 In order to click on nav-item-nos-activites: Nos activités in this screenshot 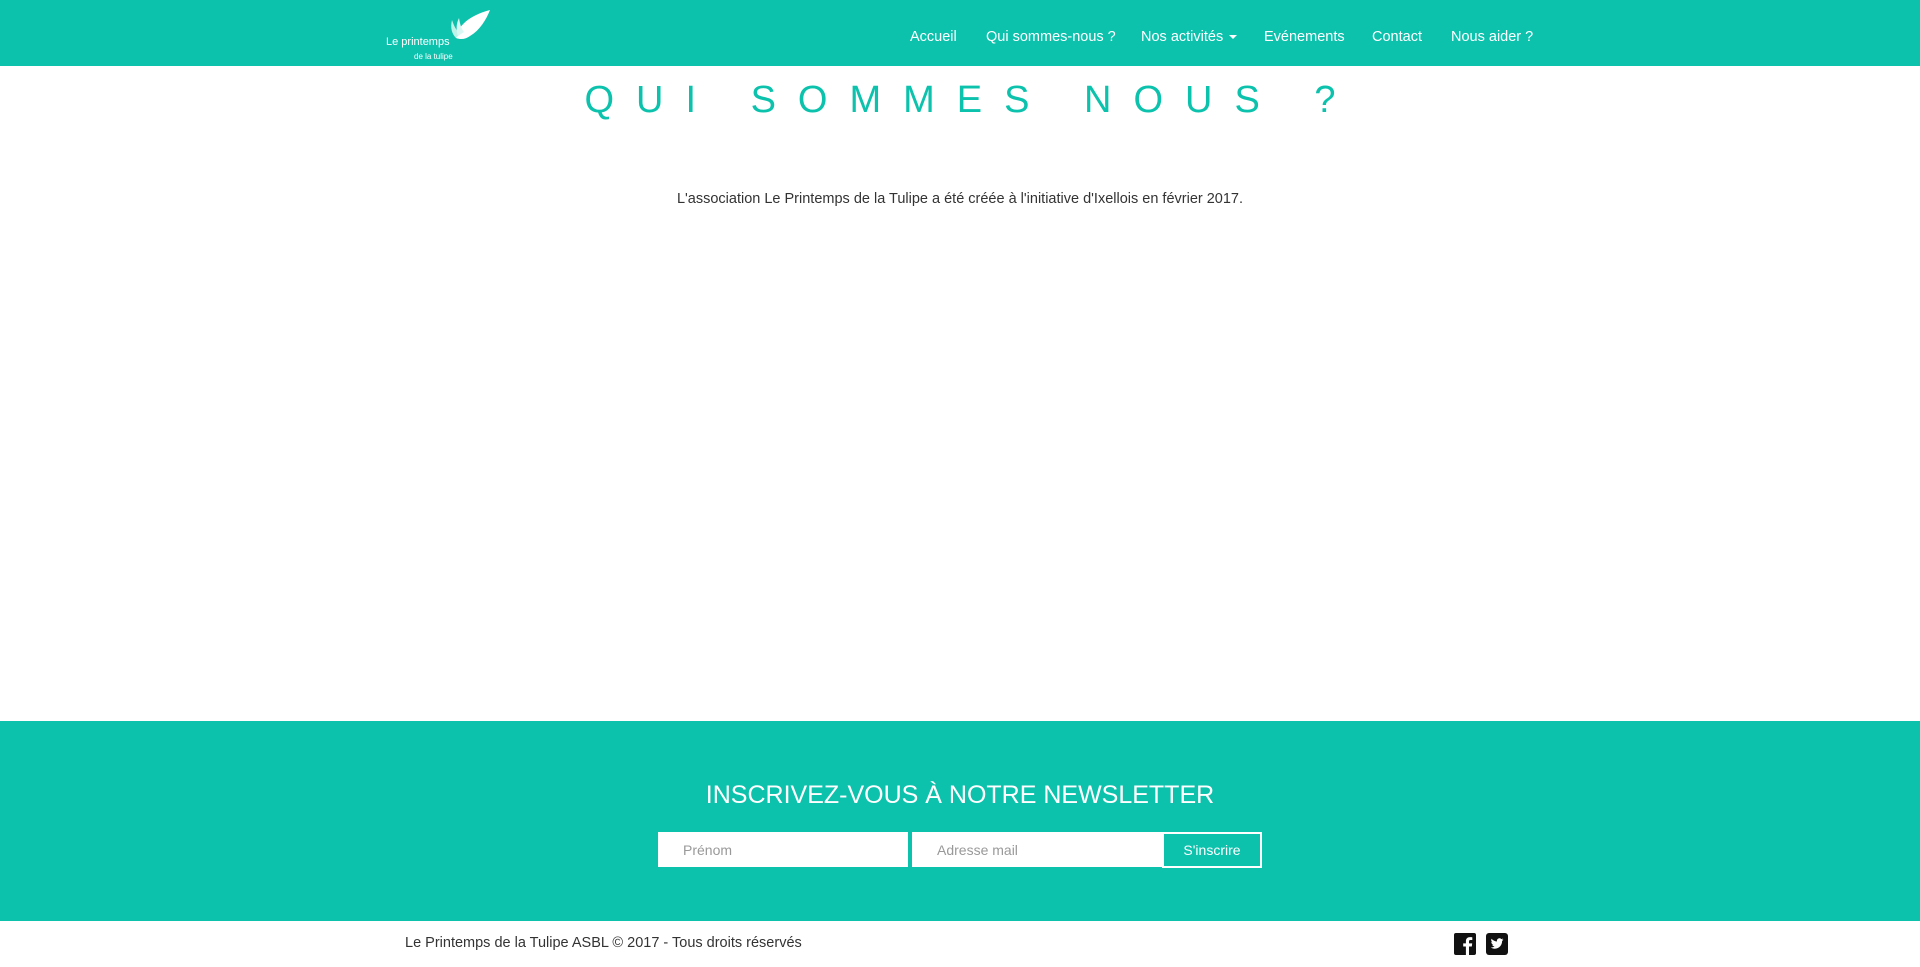, I will do `click(1189, 37)`.